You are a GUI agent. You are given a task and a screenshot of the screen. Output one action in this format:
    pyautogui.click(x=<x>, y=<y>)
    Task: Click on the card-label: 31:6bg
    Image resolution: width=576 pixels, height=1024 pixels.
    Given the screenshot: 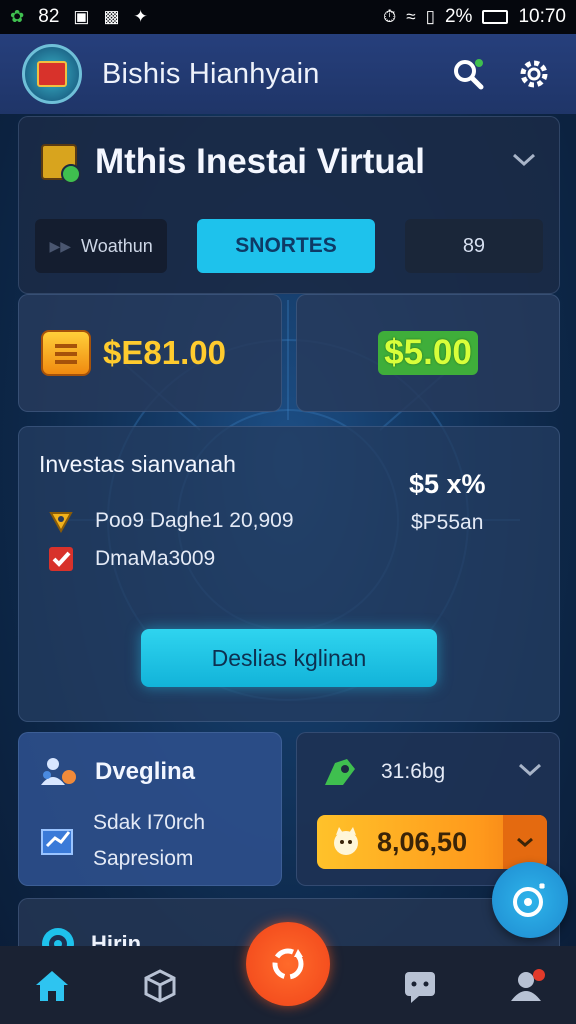 What is the action you would take?
    pyautogui.click(x=413, y=771)
    